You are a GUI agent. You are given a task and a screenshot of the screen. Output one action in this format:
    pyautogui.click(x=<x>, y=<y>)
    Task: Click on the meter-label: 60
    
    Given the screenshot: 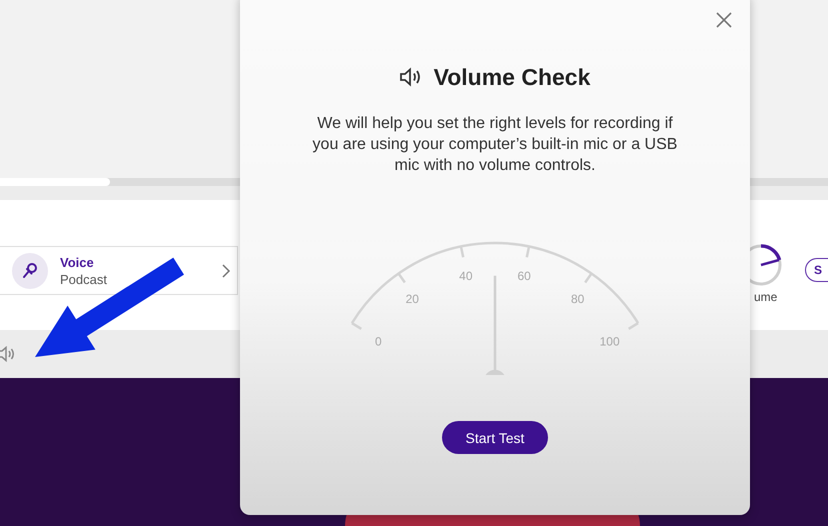 What is the action you would take?
    pyautogui.click(x=524, y=276)
    